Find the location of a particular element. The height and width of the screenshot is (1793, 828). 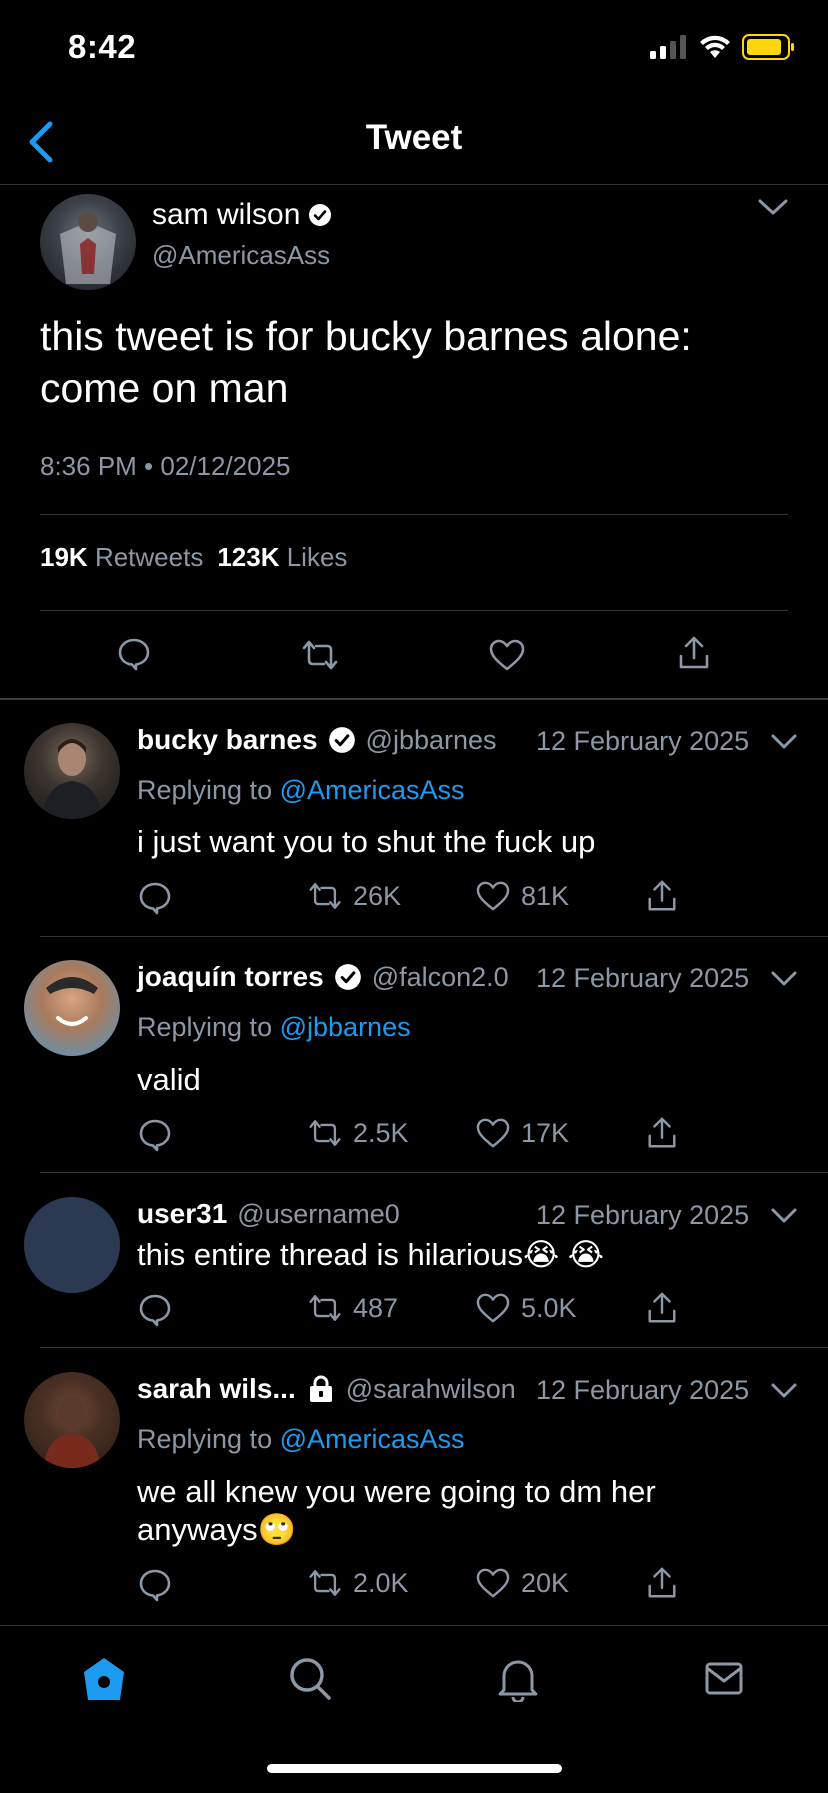

reply-name: joaquín torres is located at coordinates (230, 977).